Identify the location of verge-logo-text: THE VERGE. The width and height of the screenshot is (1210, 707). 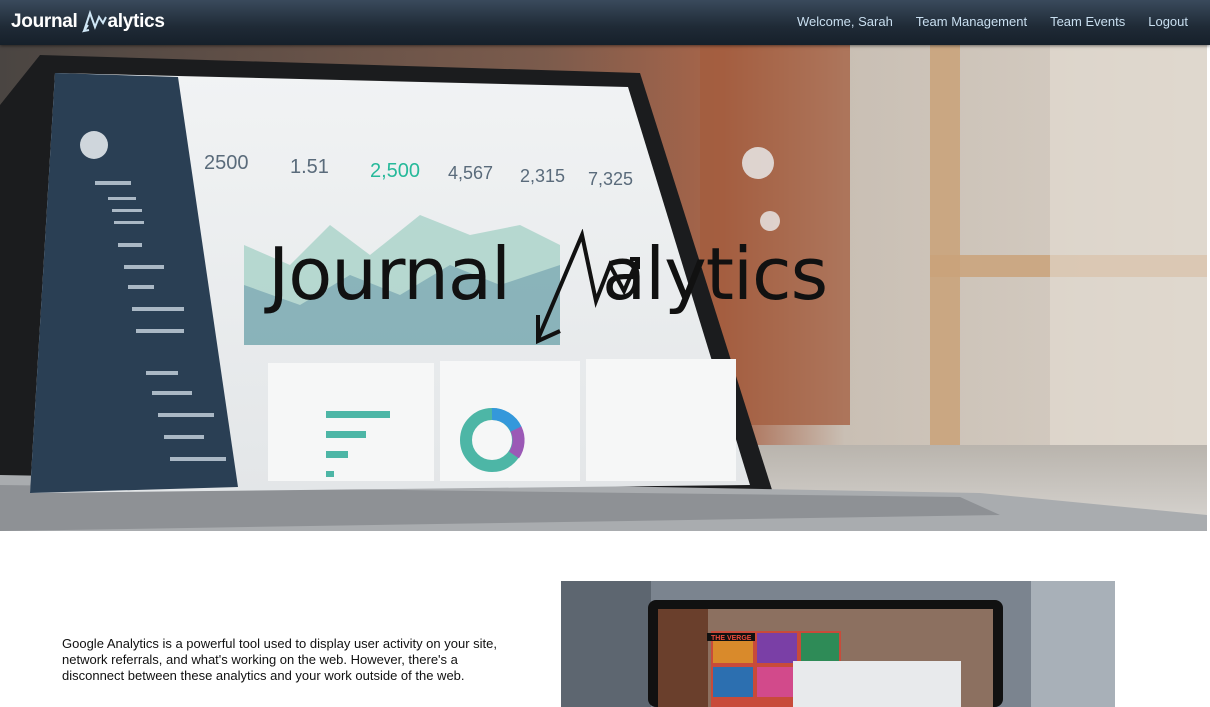
(731, 638).